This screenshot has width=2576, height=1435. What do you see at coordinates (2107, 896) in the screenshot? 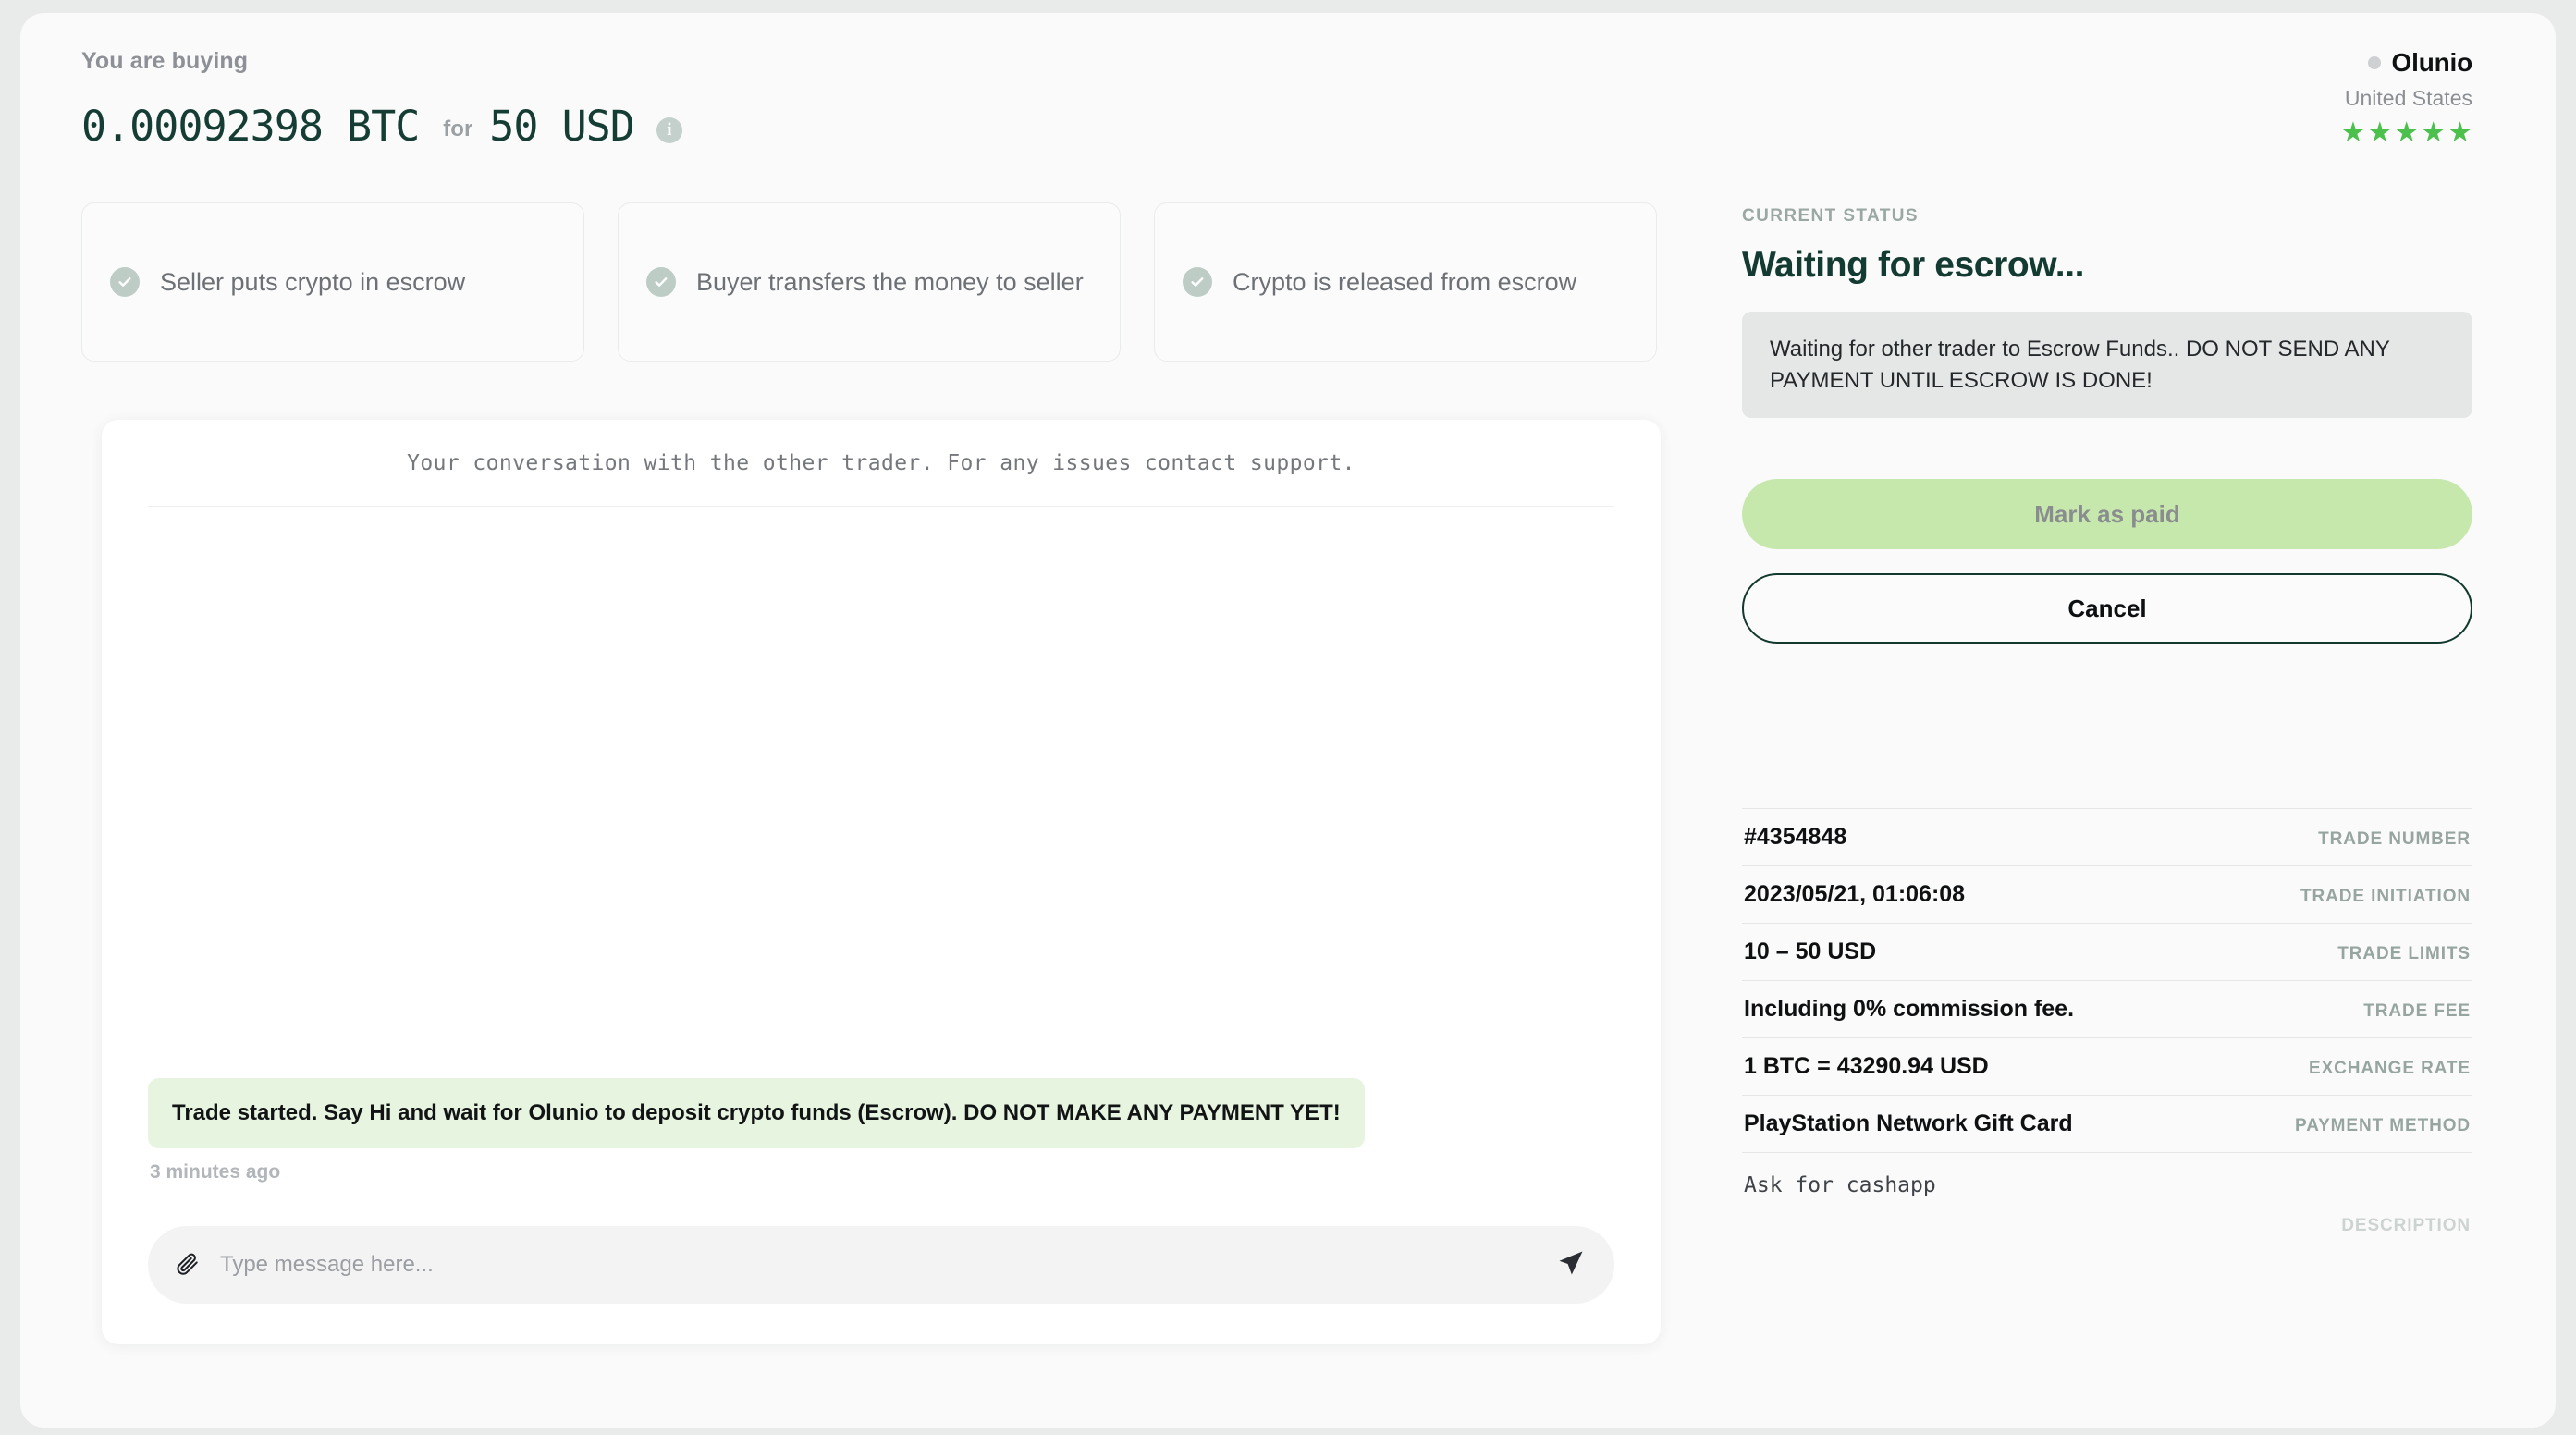
I see `table-row: 2023/05/21, 01:06:08 TRADE INITIATION` at bounding box center [2107, 896].